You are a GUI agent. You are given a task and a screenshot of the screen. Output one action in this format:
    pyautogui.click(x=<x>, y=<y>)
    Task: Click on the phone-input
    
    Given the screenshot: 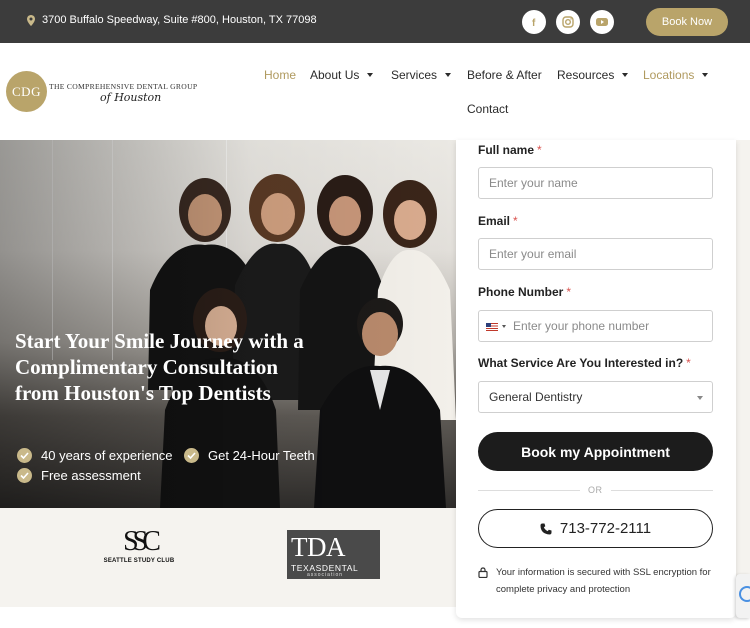 What is the action you would take?
    pyautogui.click(x=612, y=326)
    